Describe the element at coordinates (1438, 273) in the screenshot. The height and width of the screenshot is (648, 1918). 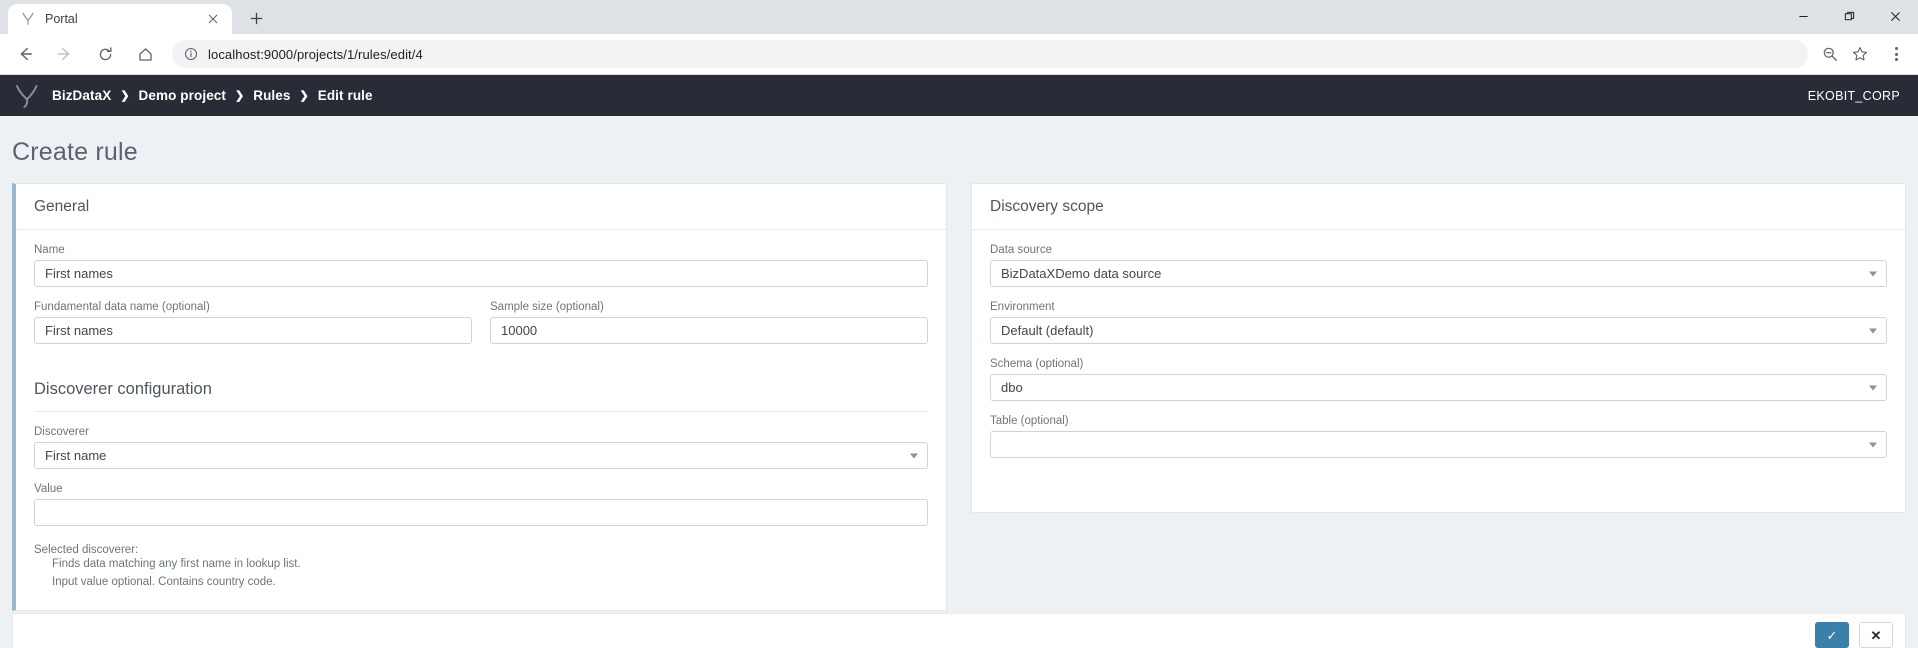
I see `data-source-select: BizDataXDemo data source` at that location.